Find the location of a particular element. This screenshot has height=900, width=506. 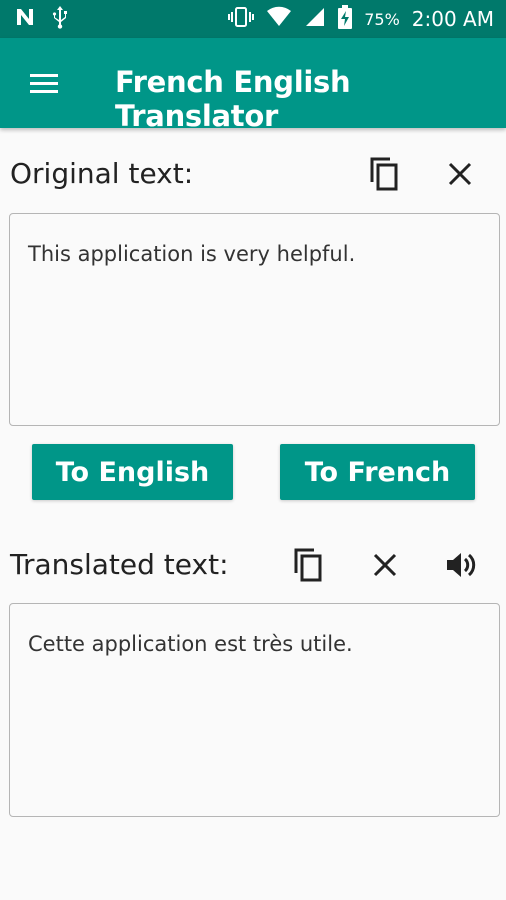

hamburger-menu-icon is located at coordinates (44, 83).